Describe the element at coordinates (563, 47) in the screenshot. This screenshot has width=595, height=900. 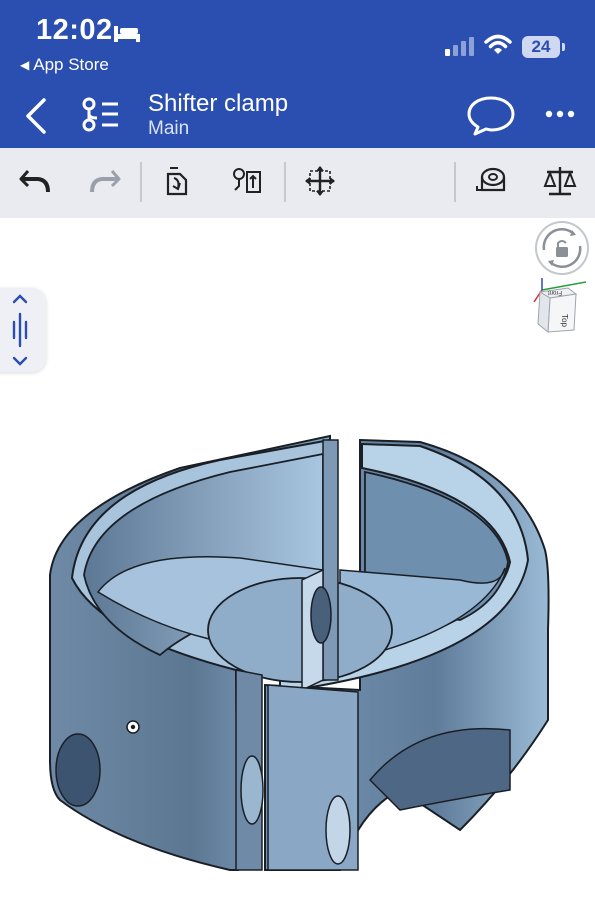
I see `battery-tip` at that location.